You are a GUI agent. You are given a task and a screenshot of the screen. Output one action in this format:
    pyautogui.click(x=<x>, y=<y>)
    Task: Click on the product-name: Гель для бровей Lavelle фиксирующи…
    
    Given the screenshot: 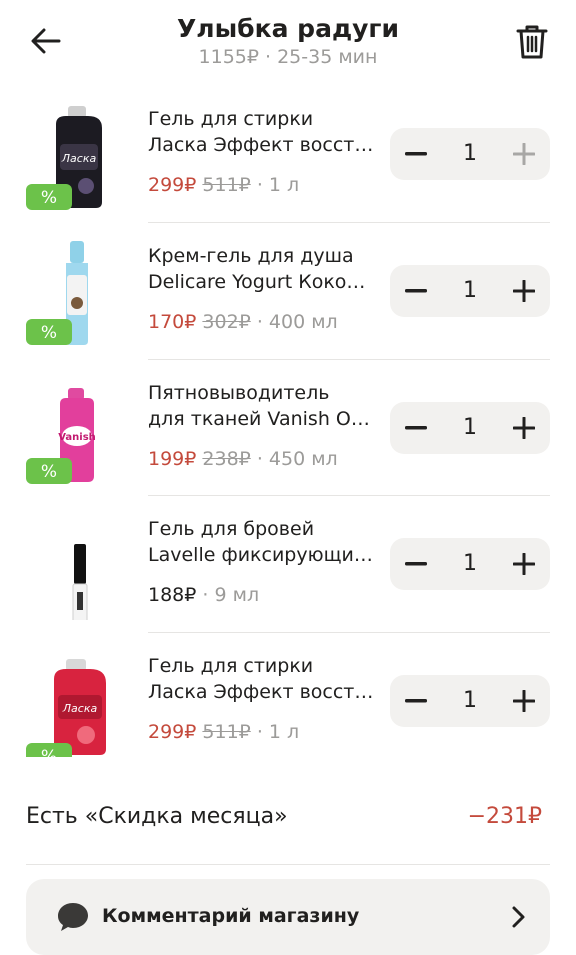 What is the action you would take?
    pyautogui.click(x=261, y=542)
    